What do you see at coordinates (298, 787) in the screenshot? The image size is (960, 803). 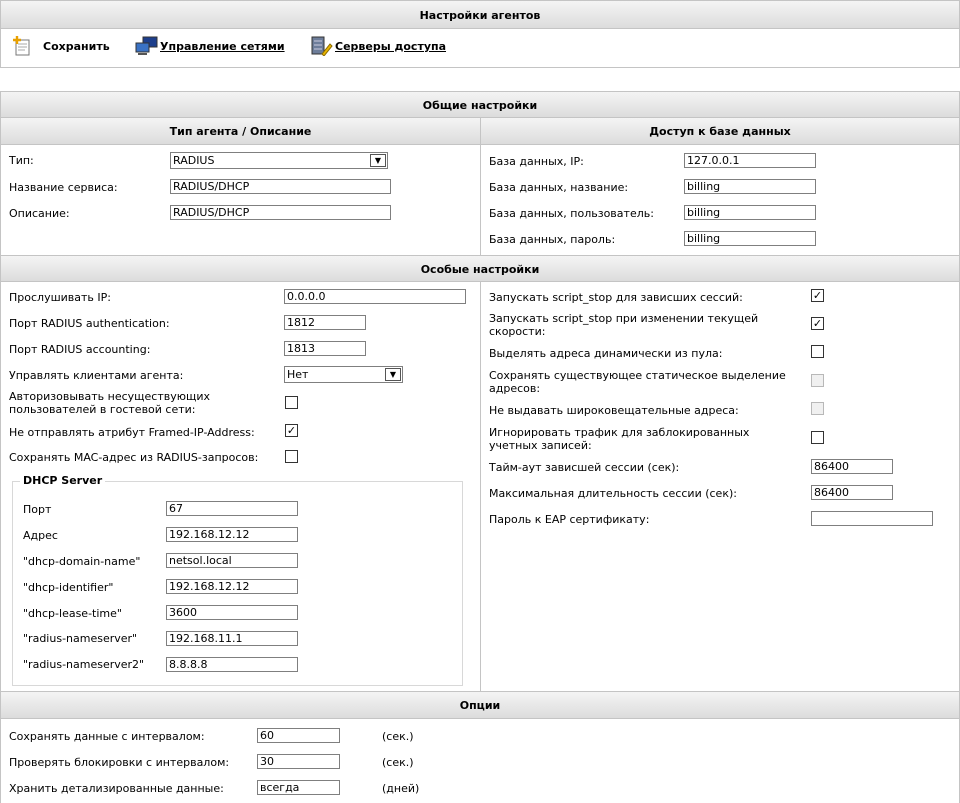 I see `keep-detail-input` at bounding box center [298, 787].